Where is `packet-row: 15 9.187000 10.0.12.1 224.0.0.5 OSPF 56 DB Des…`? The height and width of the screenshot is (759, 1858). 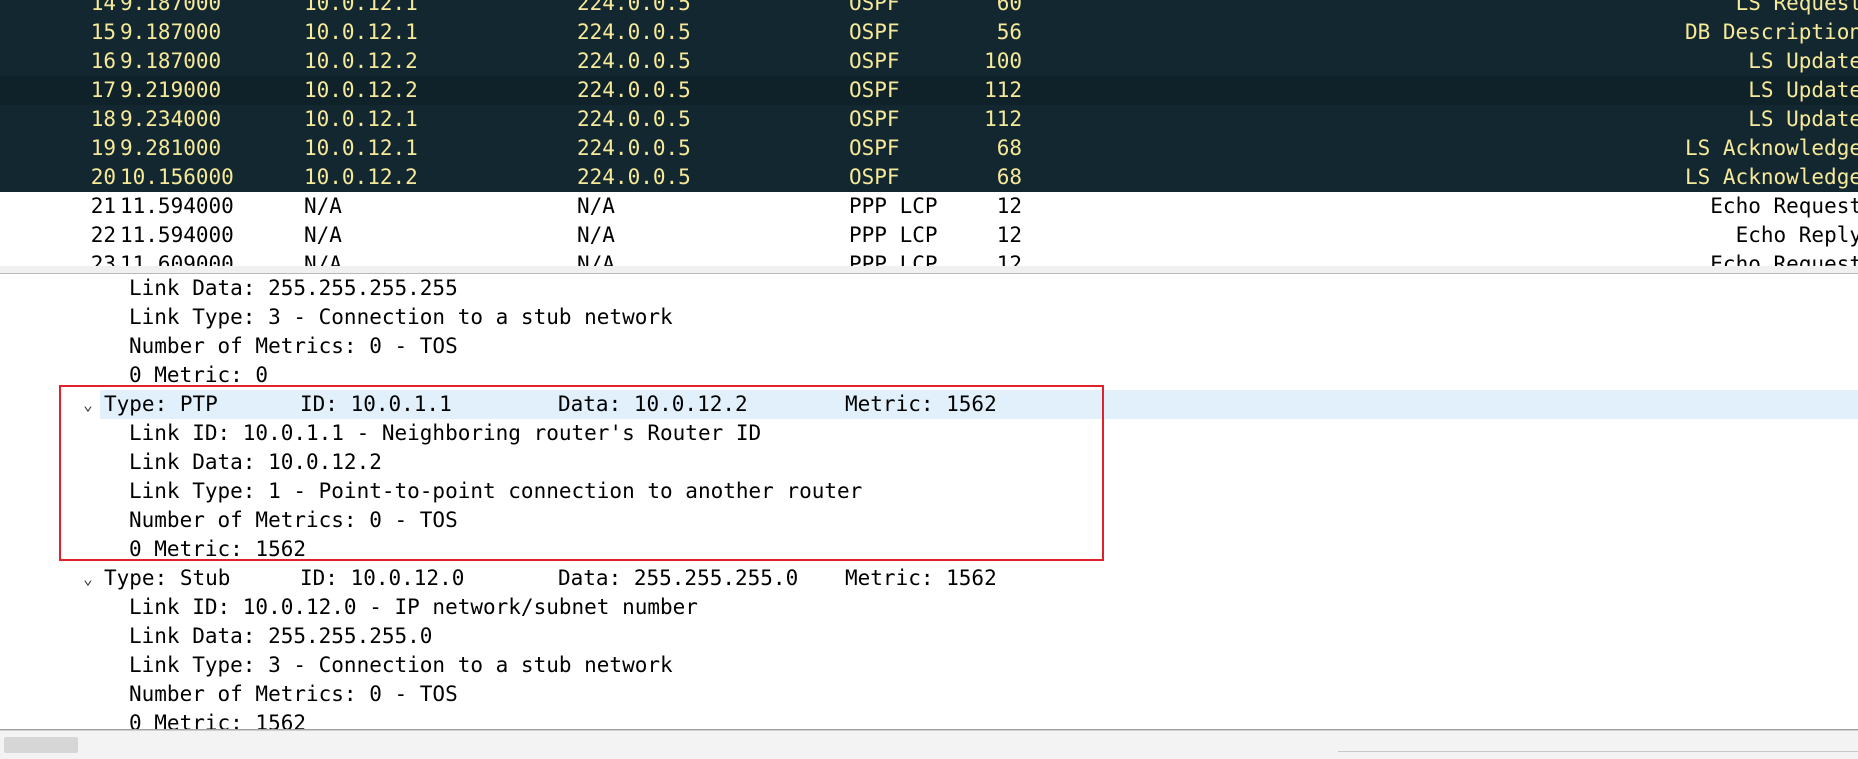 packet-row: 15 9.187000 10.0.12.1 224.0.0.5 OSPF 56 DB Des… is located at coordinates (929, 32).